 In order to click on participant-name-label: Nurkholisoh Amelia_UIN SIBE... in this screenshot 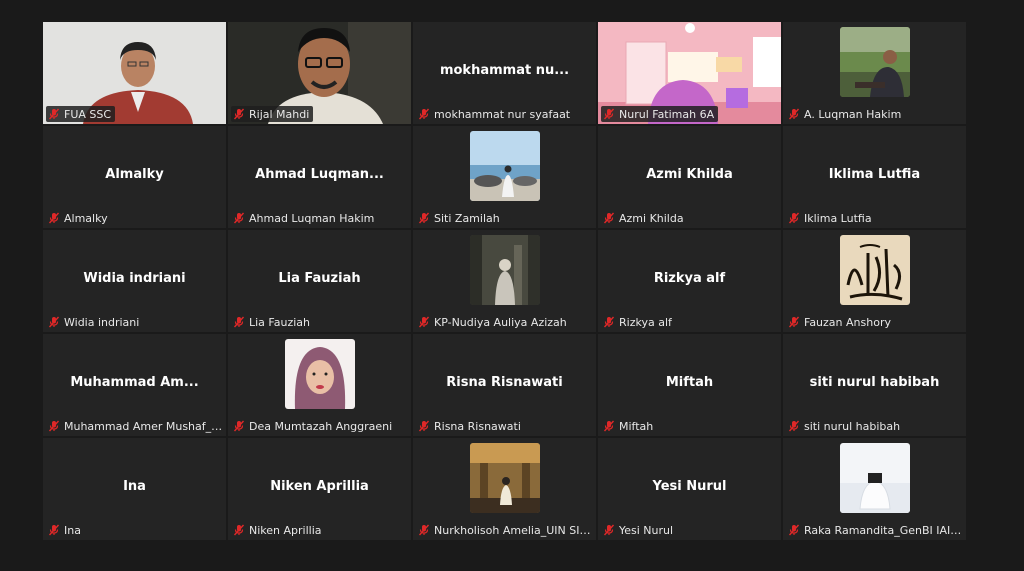, I will do `click(506, 530)`.